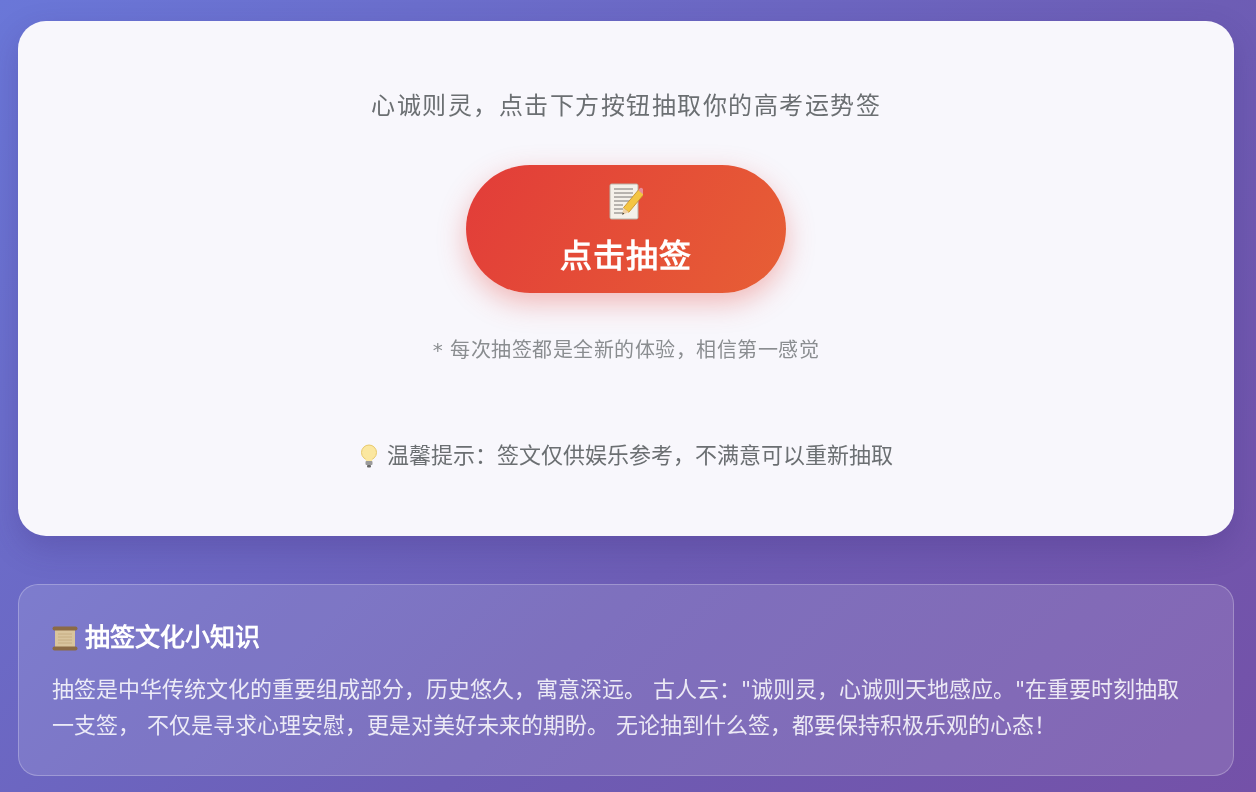 The height and width of the screenshot is (792, 1256). Describe the element at coordinates (616, 708) in the screenshot. I see `info-paragraph: 抽签是中华传统文化的重要组成部分，历史悠久，寓意深远。 古人云："诚则灵，心诚则天地感应。"在重要时刻抽取一支签， 不仅是寻求心理安慰，更是对美好未来的期盼。 无论抽到什么签，都要保持积极乐观的心态！` at that location.